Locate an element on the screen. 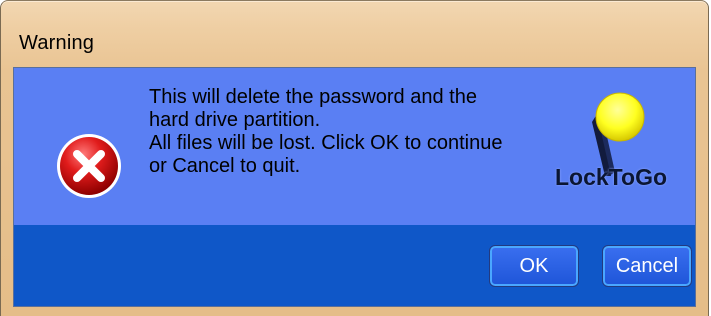 The height and width of the screenshot is (316, 711). error-x-icon is located at coordinates (89, 166).